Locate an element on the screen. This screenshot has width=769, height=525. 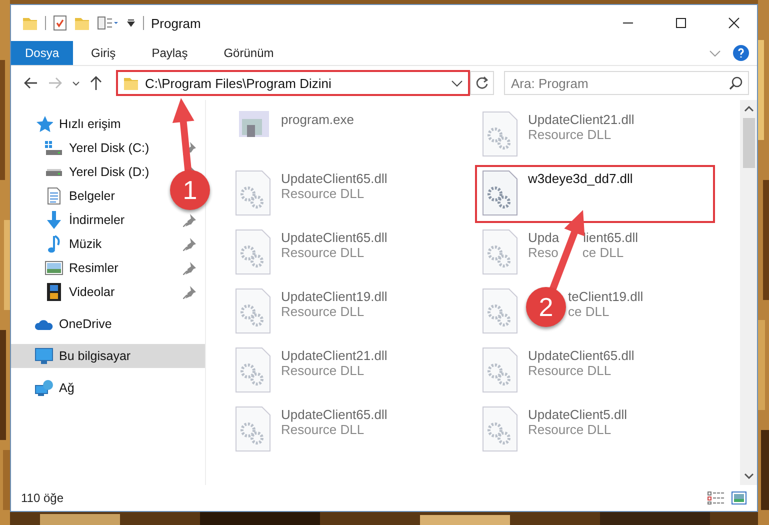
sidebar-item: Bu bilgisayar is located at coordinates (108, 356).